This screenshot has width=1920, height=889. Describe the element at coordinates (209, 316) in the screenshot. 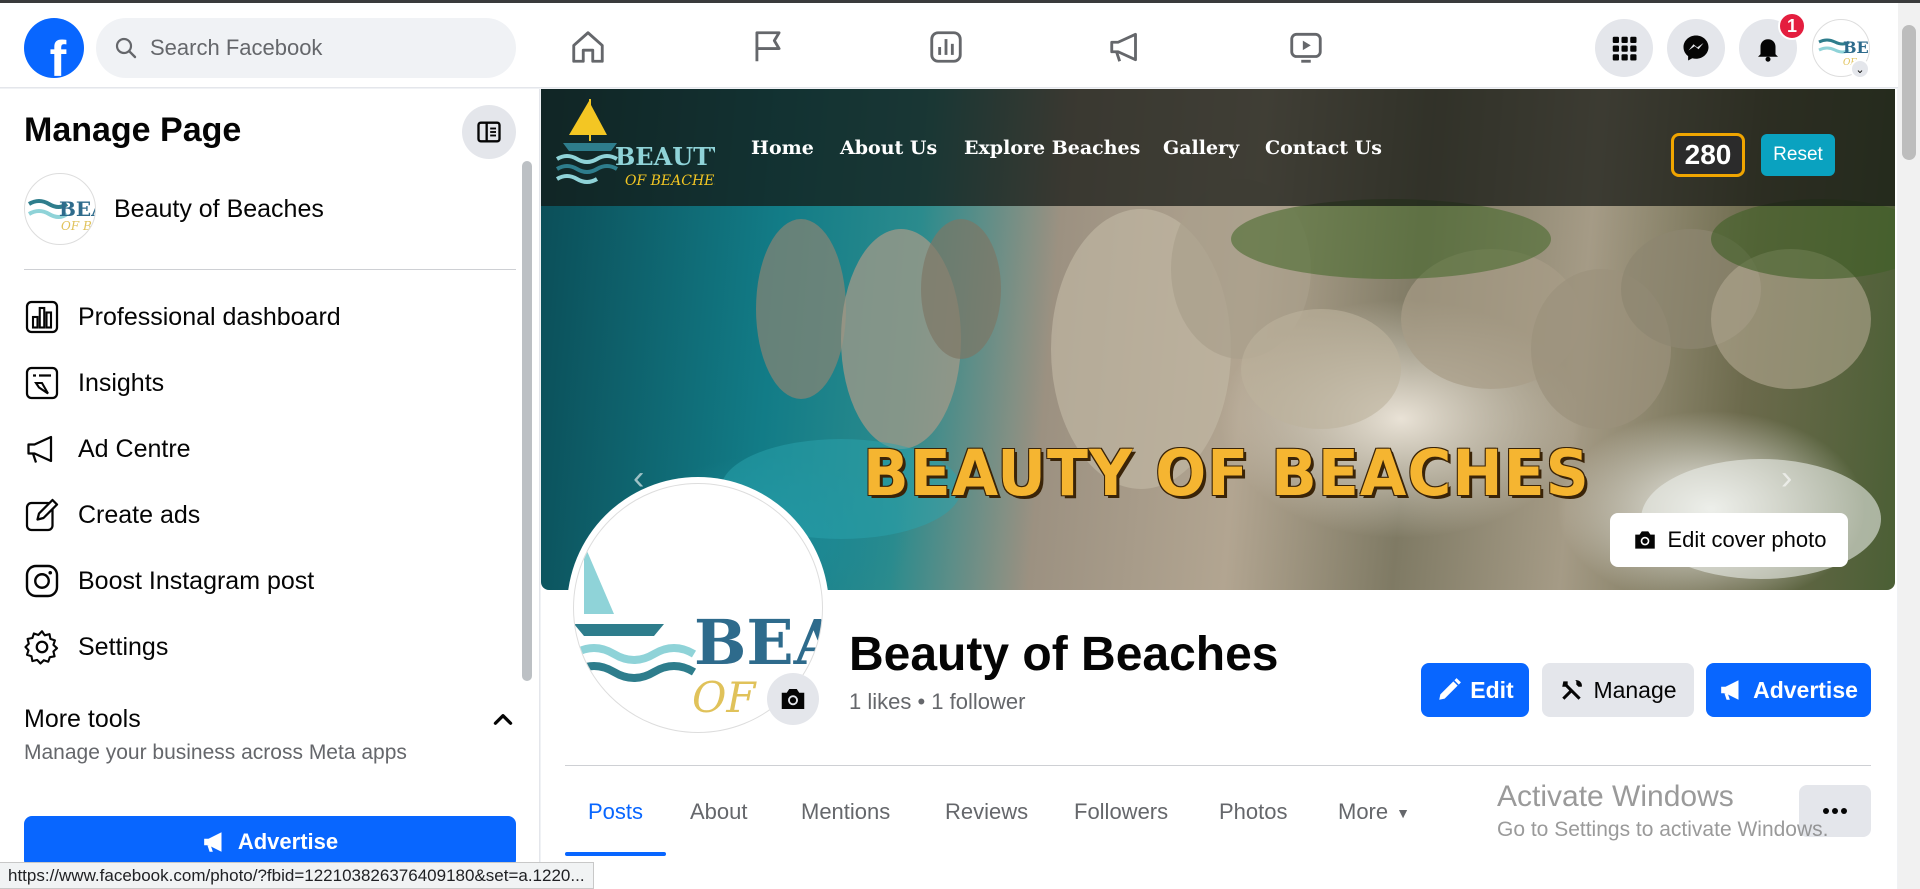

I see `sidebar-item-label: Professional dashboard` at that location.